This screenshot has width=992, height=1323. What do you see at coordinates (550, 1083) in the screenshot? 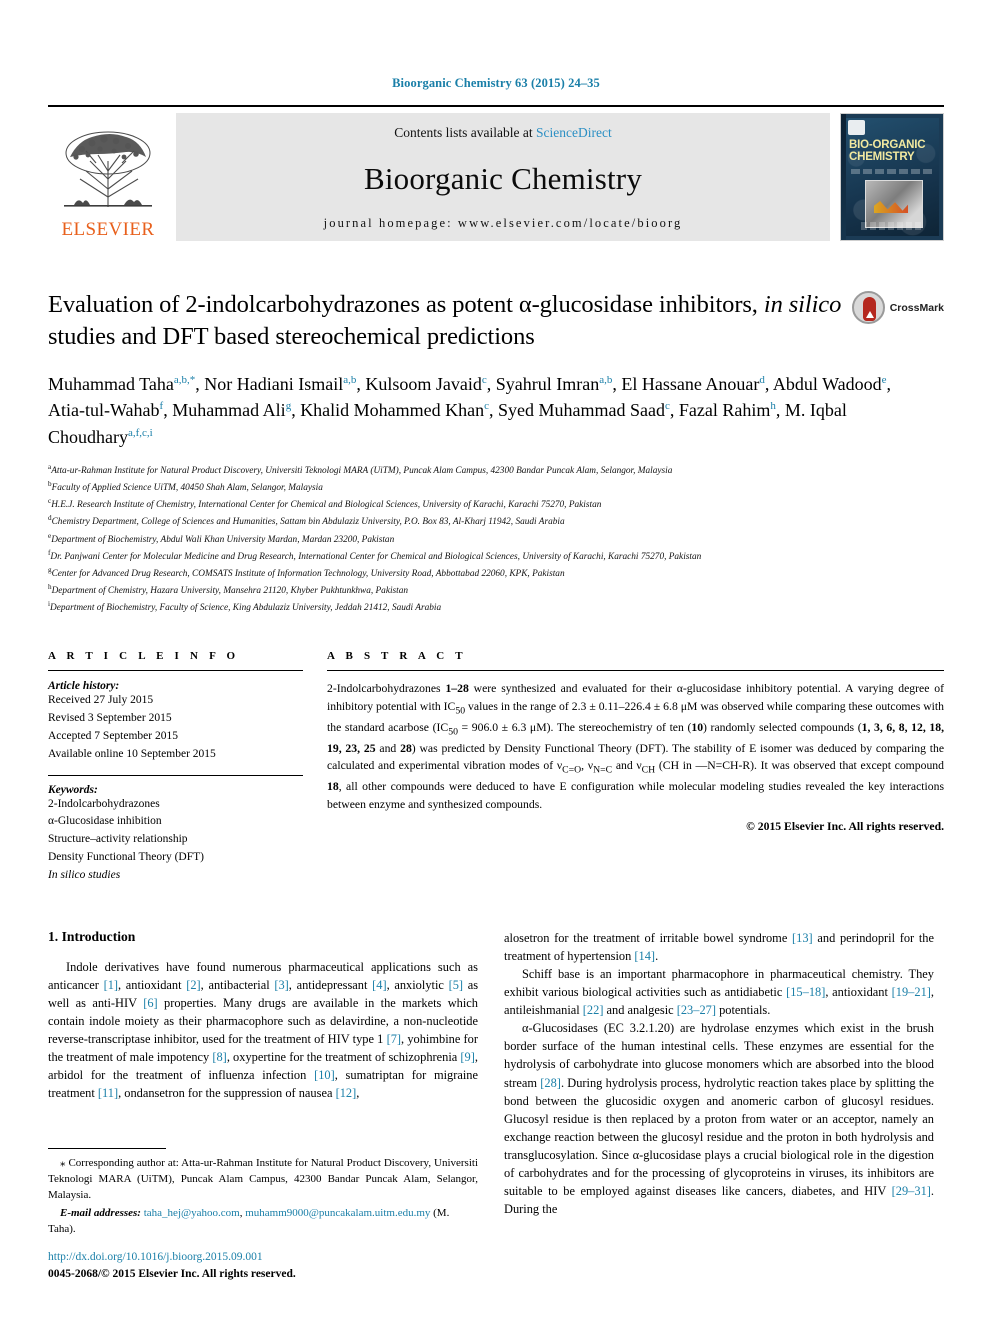
I see `citation-ref: [28]` at bounding box center [550, 1083].